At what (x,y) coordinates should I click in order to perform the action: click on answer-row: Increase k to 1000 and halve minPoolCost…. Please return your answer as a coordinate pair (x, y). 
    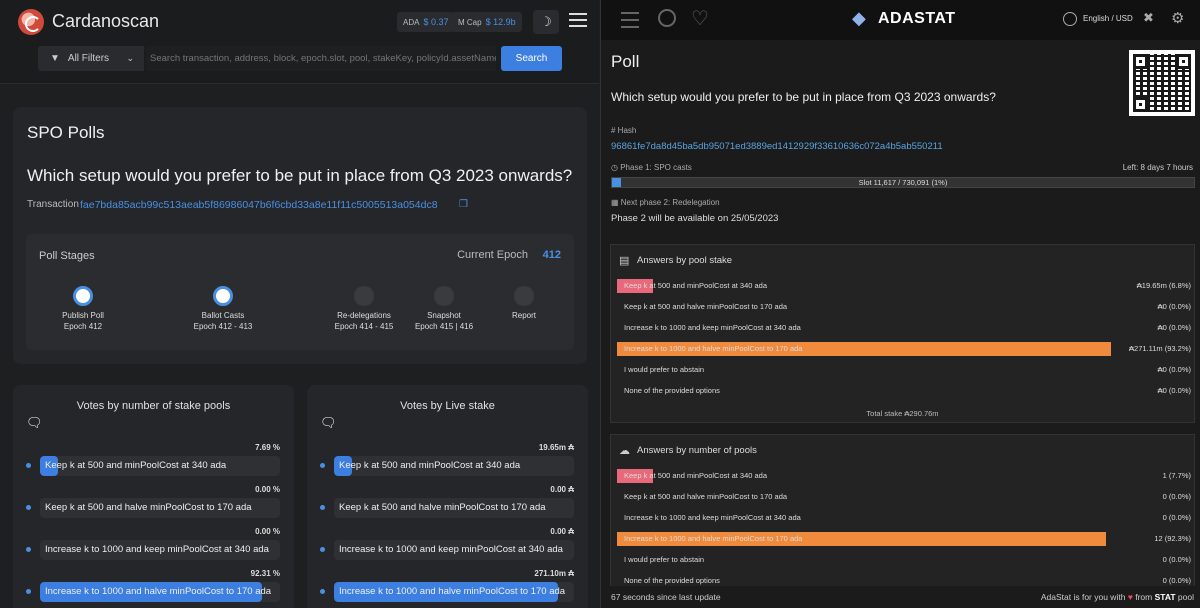
    Looking at the image, I should click on (904, 349).